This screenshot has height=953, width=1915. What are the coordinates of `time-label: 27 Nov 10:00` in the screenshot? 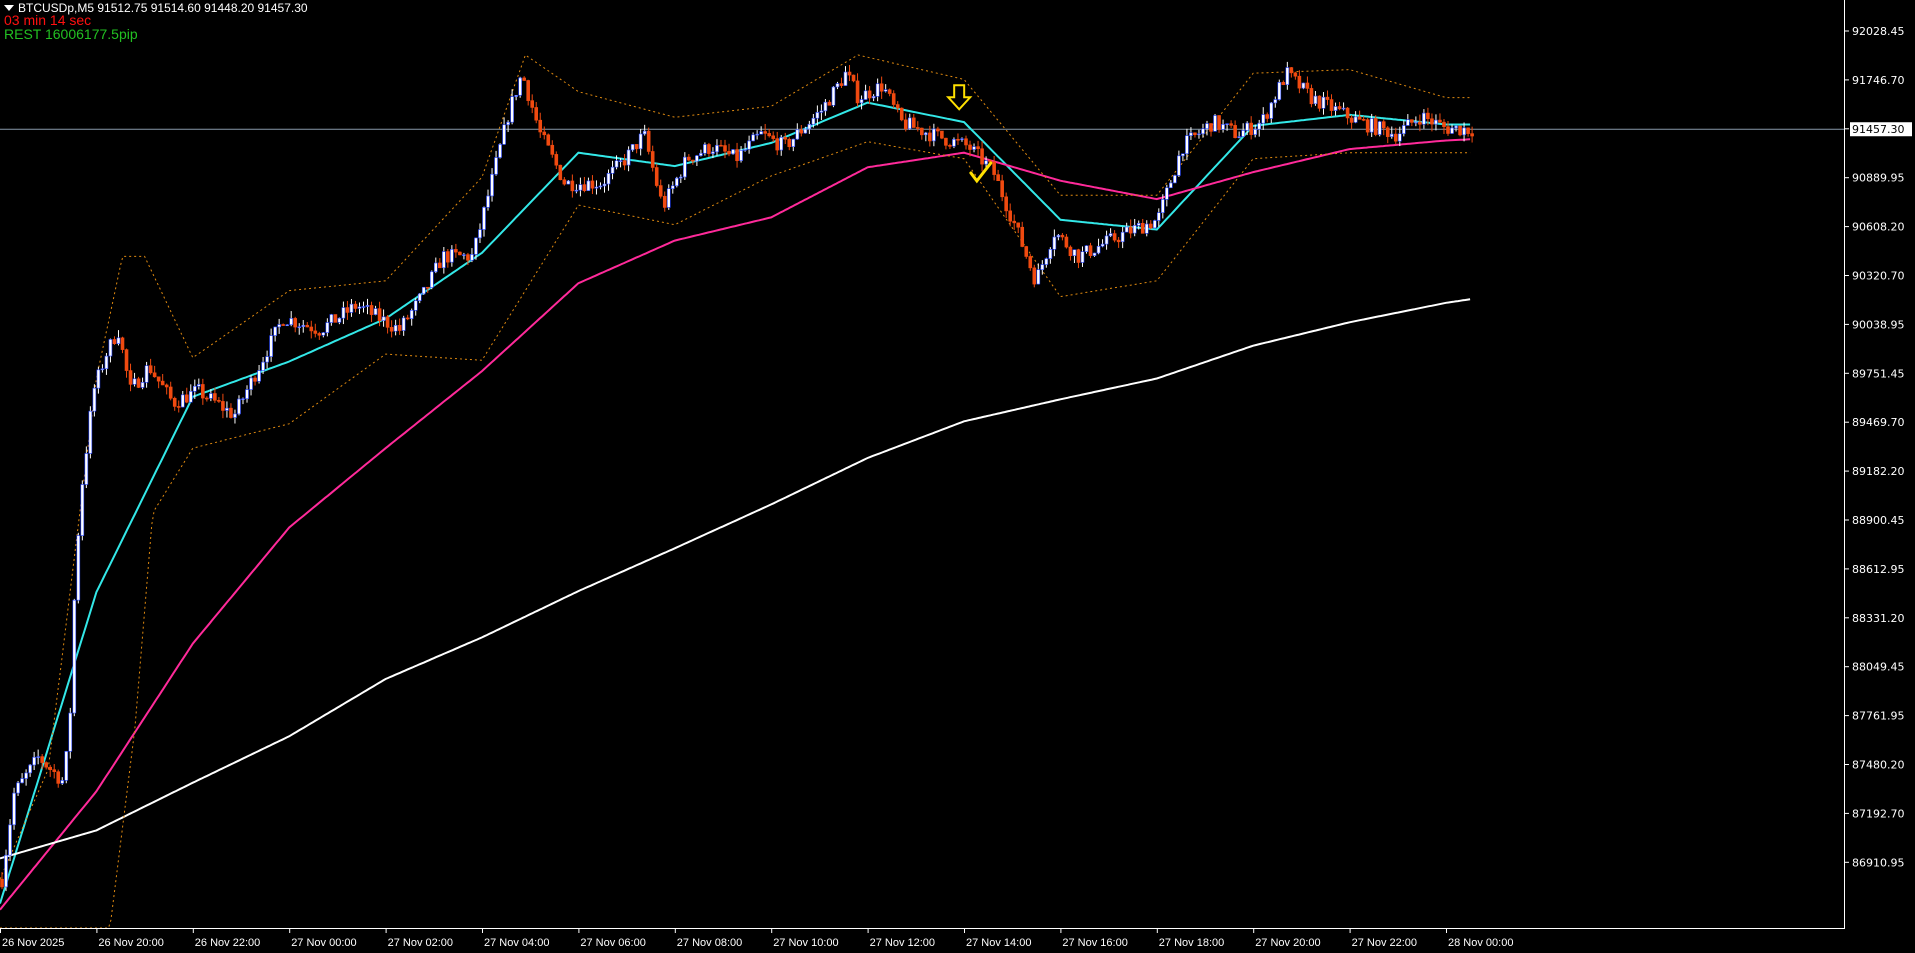 It's located at (805, 943).